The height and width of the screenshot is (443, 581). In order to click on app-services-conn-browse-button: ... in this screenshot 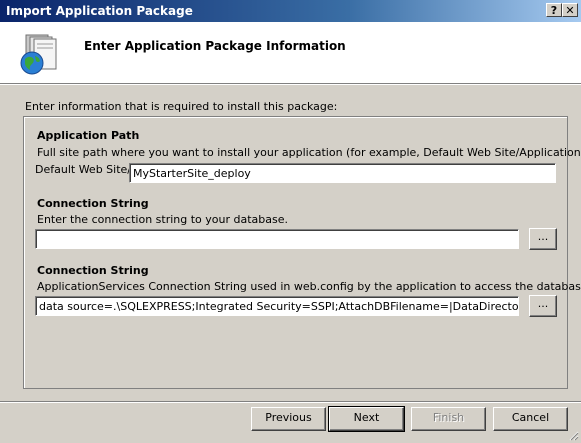, I will do `click(543, 306)`.